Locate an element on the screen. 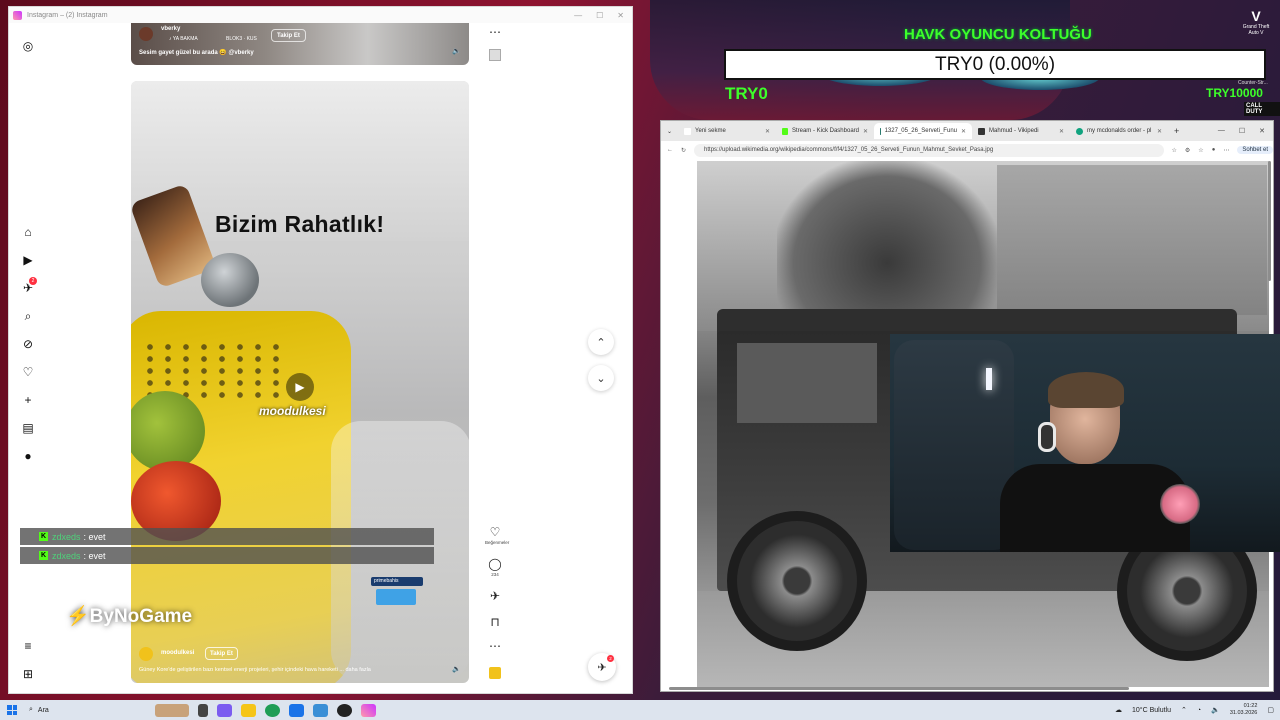  dashboard-icon: ▤ is located at coordinates (28, 428).